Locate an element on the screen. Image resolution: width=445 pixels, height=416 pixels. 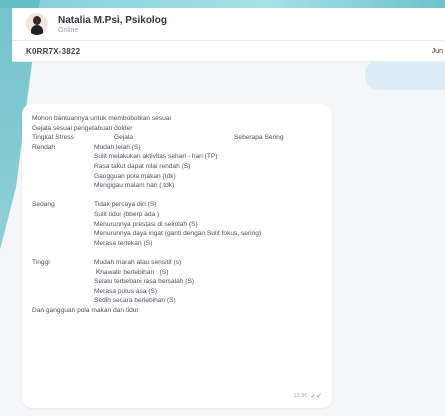
level-label: Sedang is located at coordinates (43, 205).